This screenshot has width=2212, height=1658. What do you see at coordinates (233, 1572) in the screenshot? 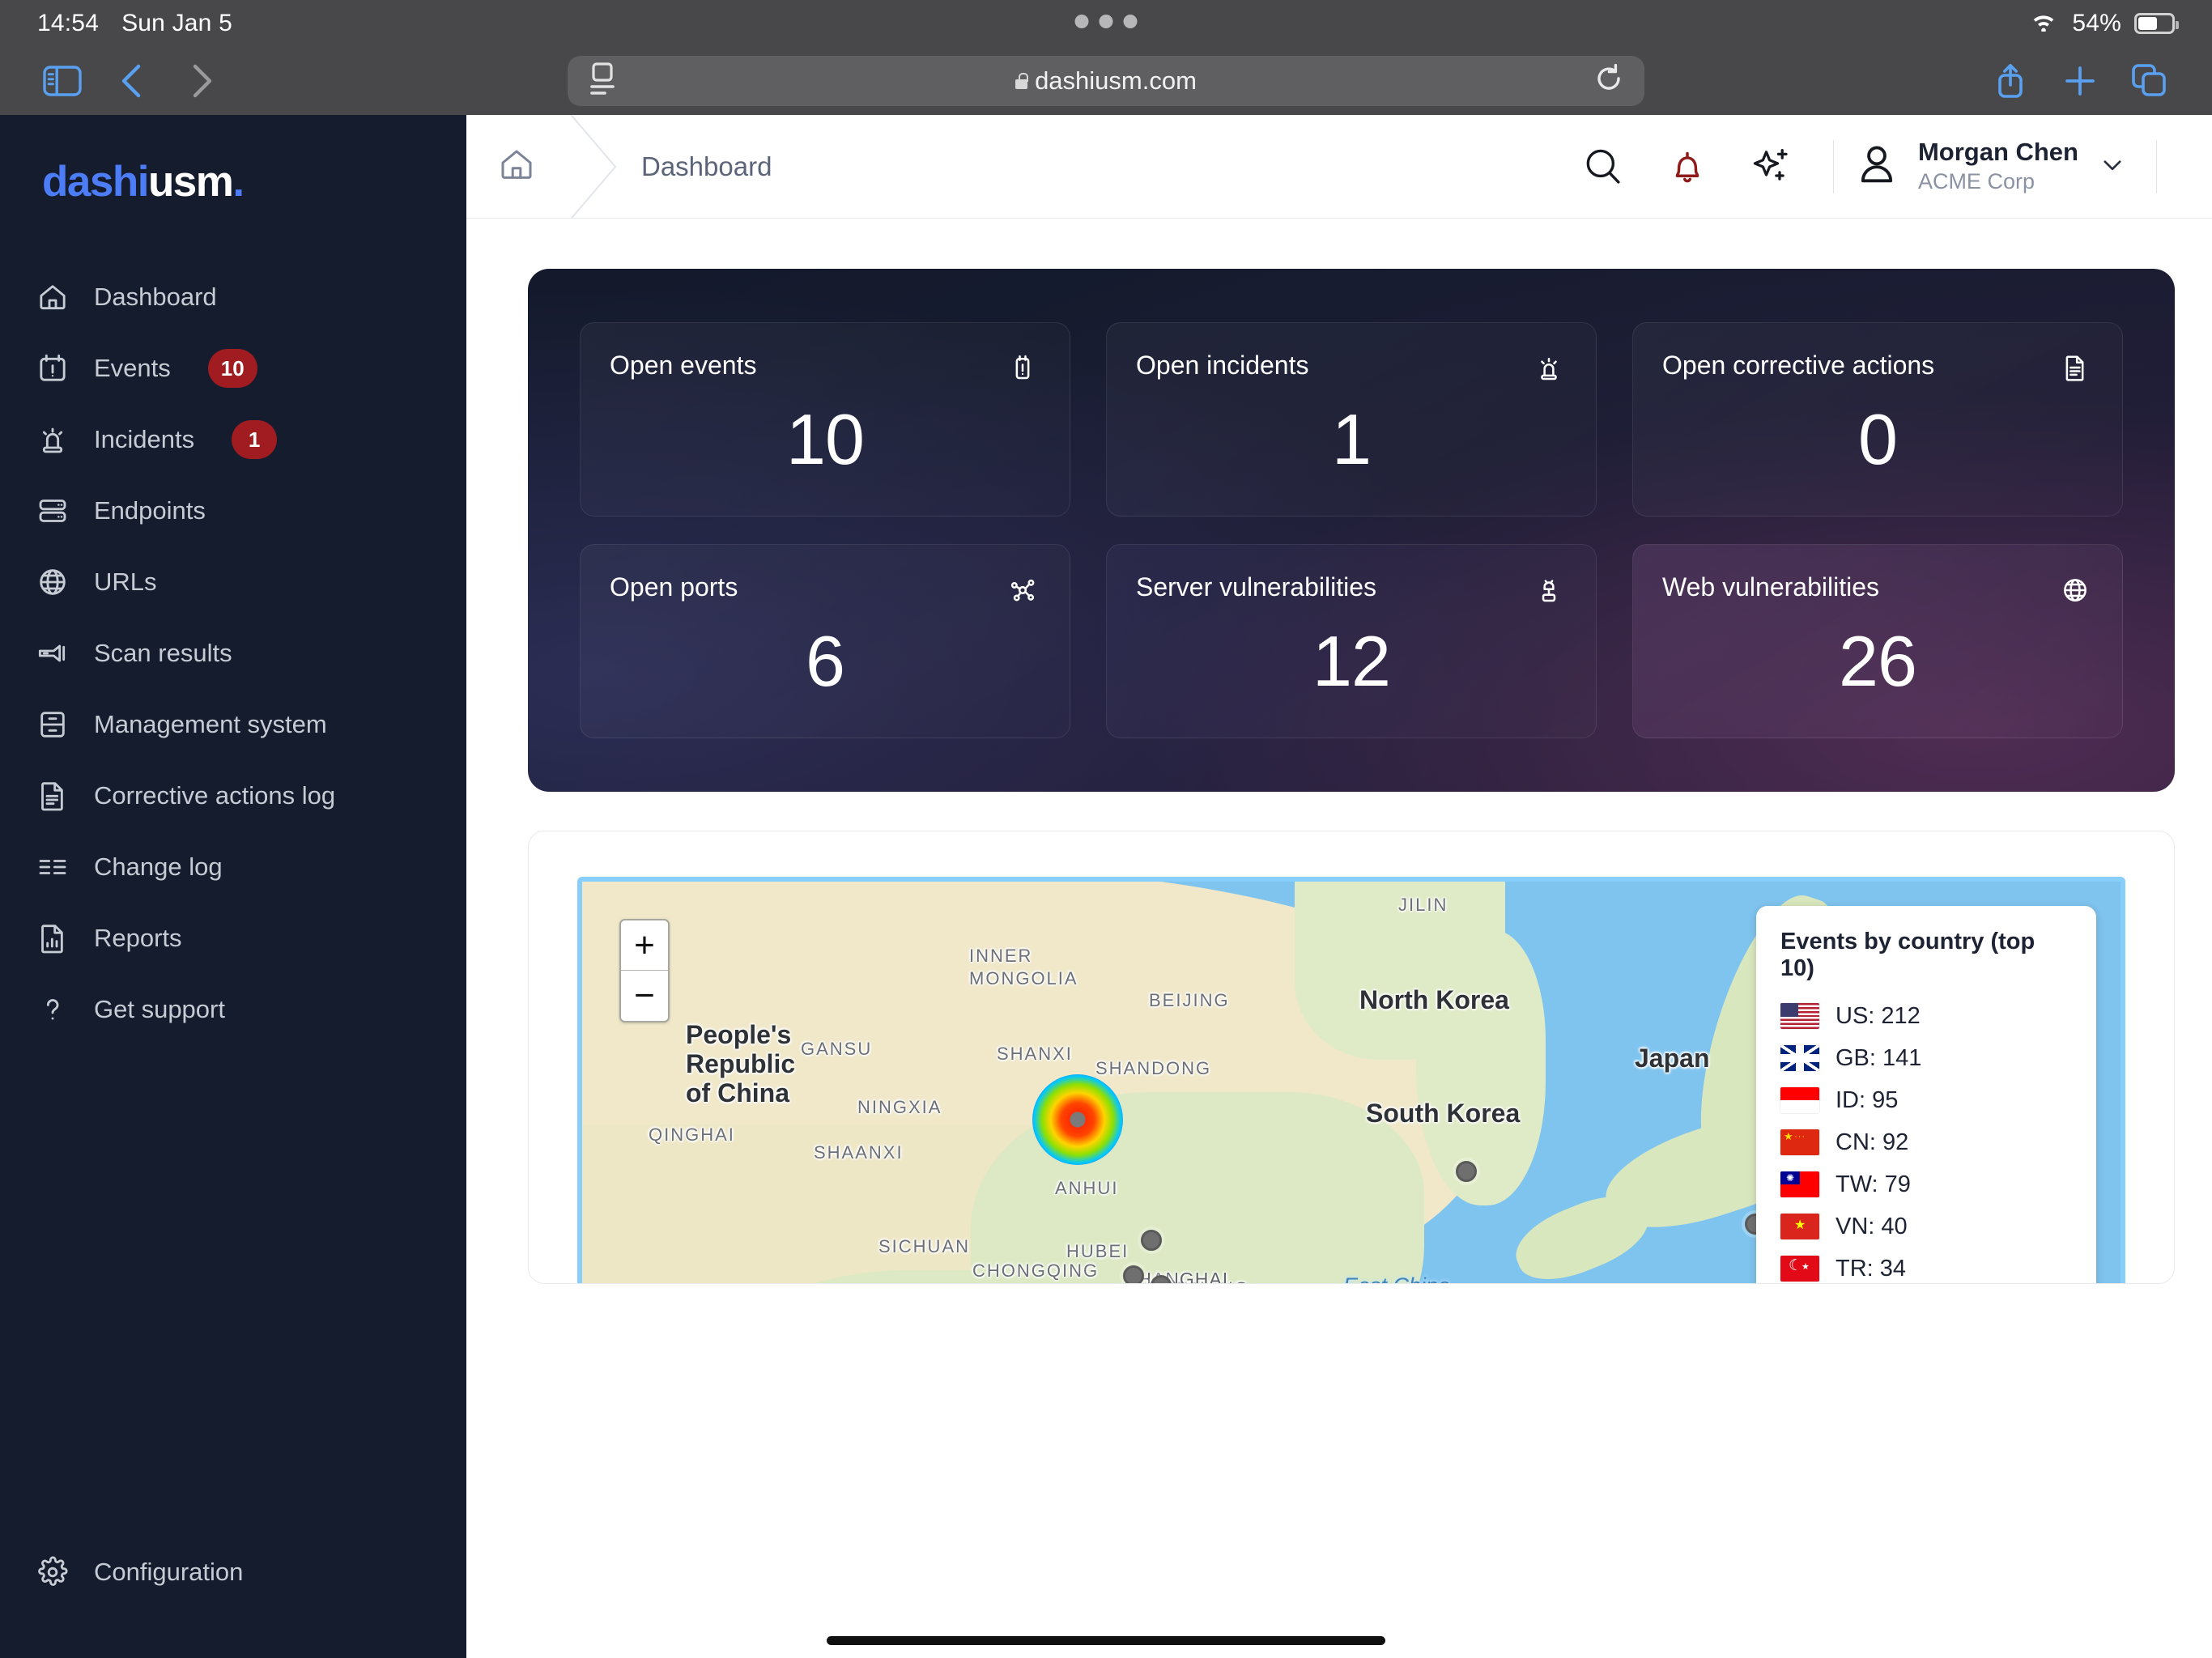
I see `sidebar-item-configuration: Configuration` at bounding box center [233, 1572].